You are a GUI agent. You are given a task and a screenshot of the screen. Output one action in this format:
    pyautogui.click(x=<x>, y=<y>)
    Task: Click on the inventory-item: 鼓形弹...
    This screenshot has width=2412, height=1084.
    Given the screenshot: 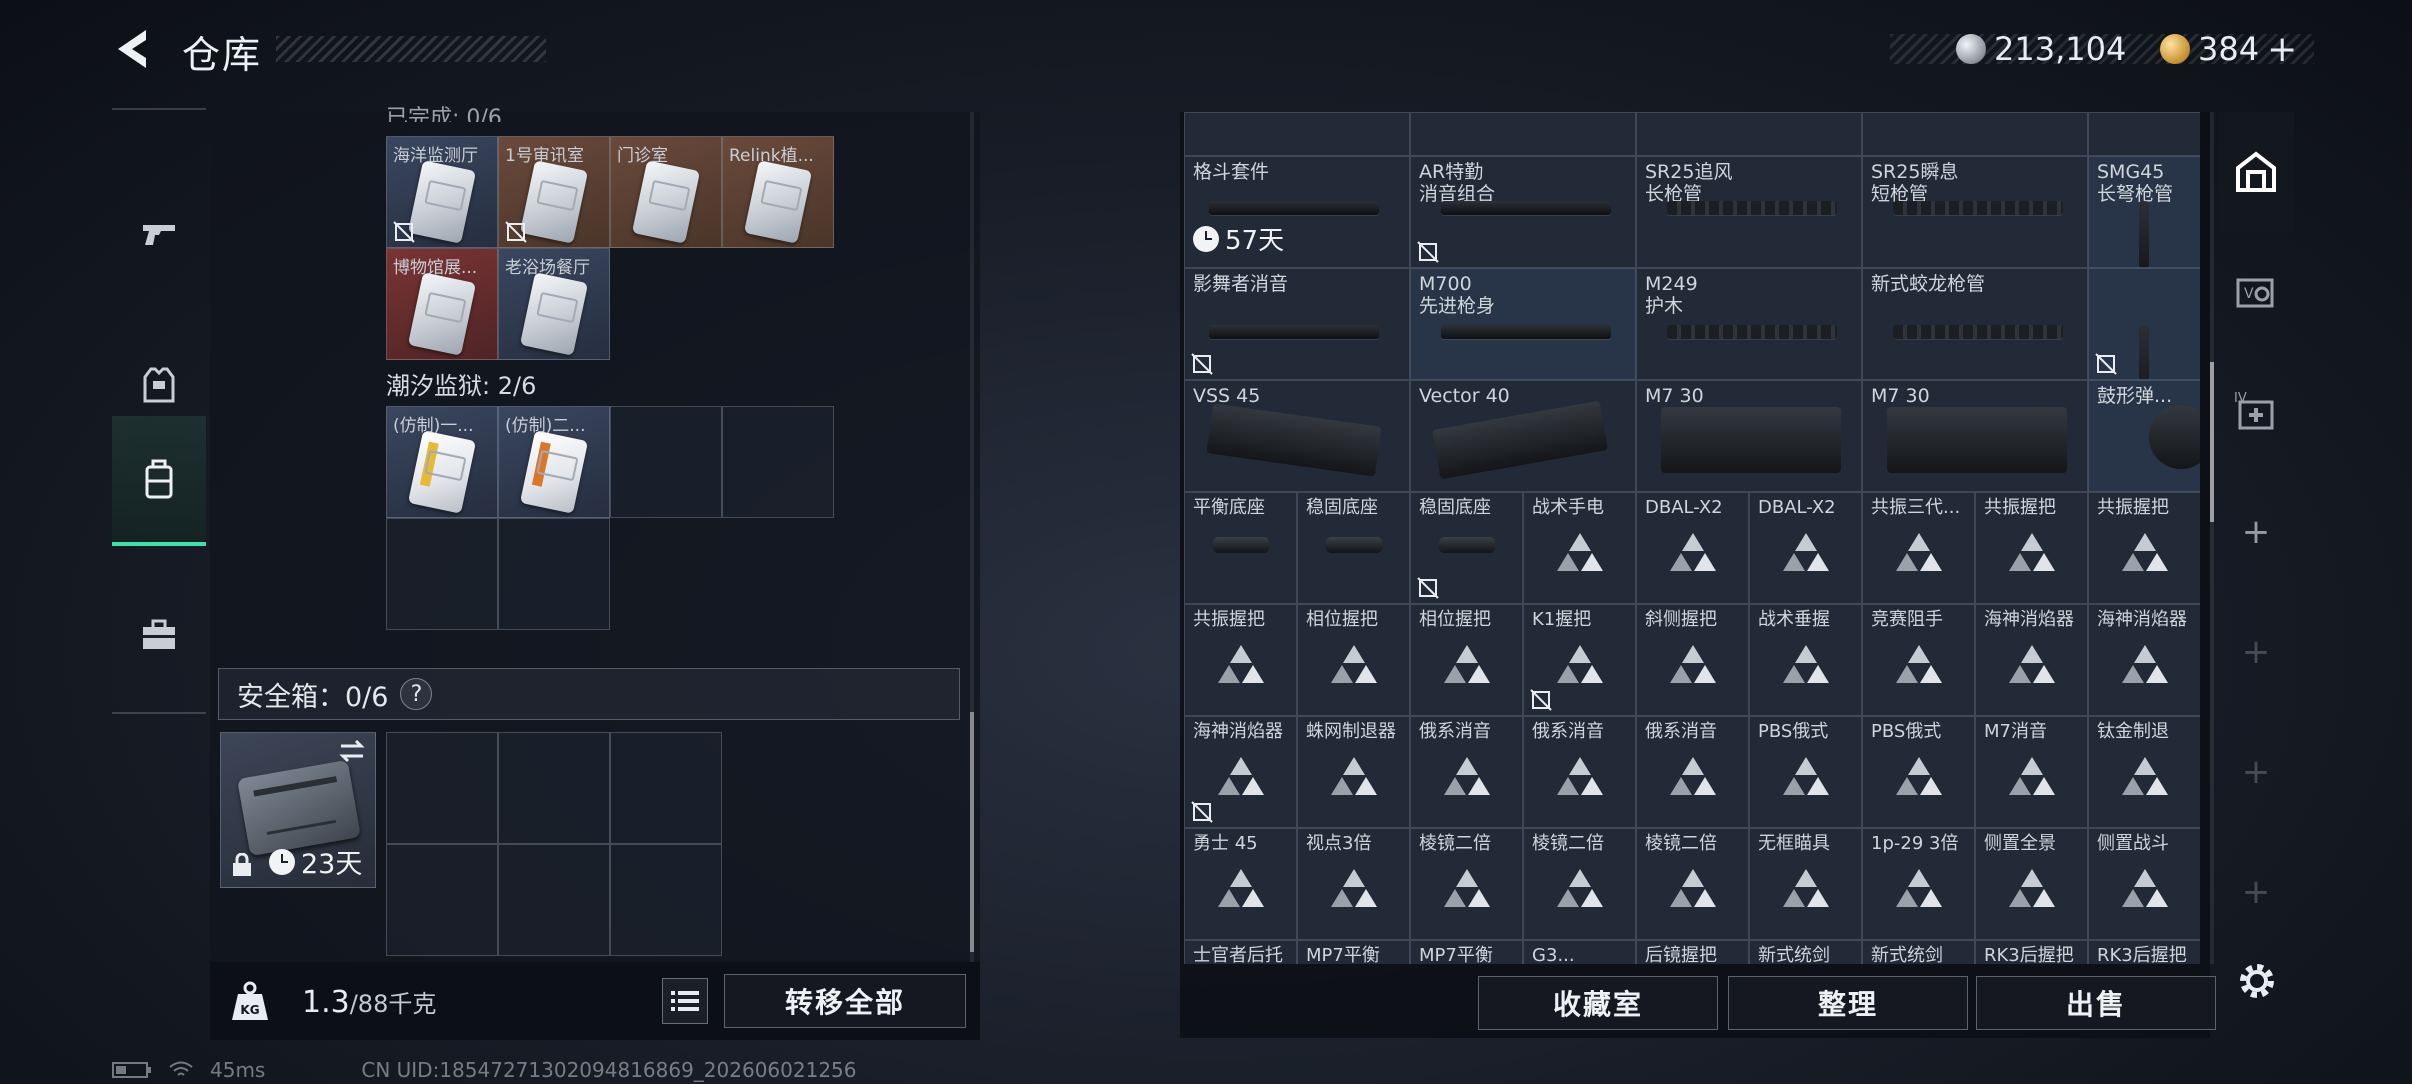 What is the action you would take?
    pyautogui.click(x=2144, y=436)
    